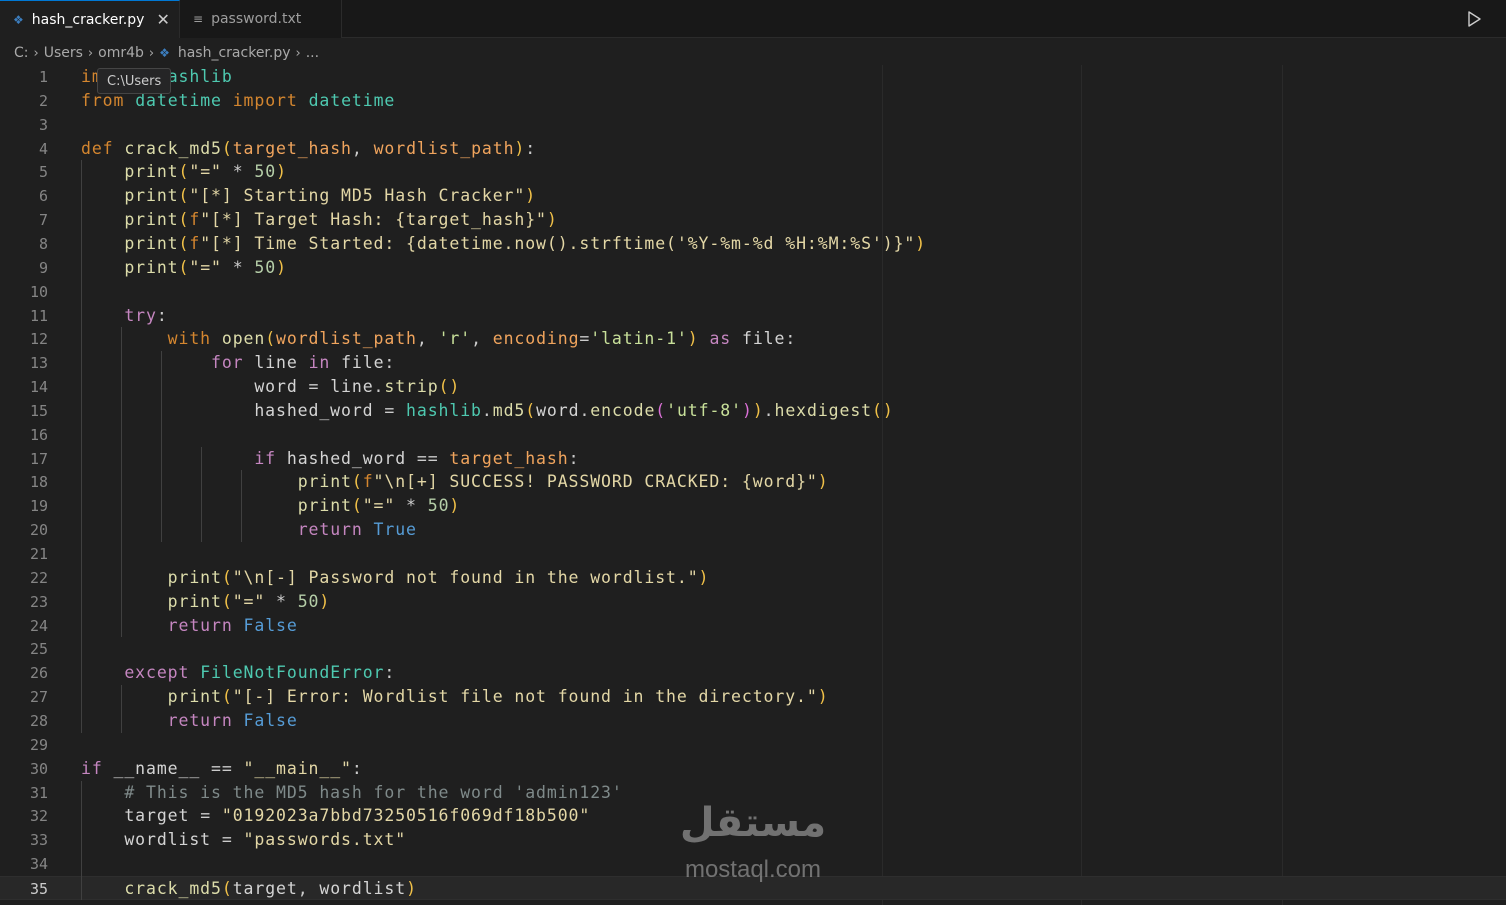 Image resolution: width=1506 pixels, height=905 pixels. Describe the element at coordinates (753, 435) in the screenshot. I see `code-line: 16` at that location.